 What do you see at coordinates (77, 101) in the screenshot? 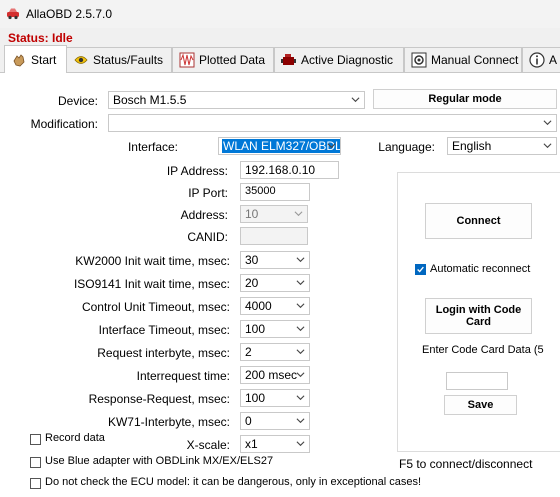
I see `device-label: Device:` at bounding box center [77, 101].